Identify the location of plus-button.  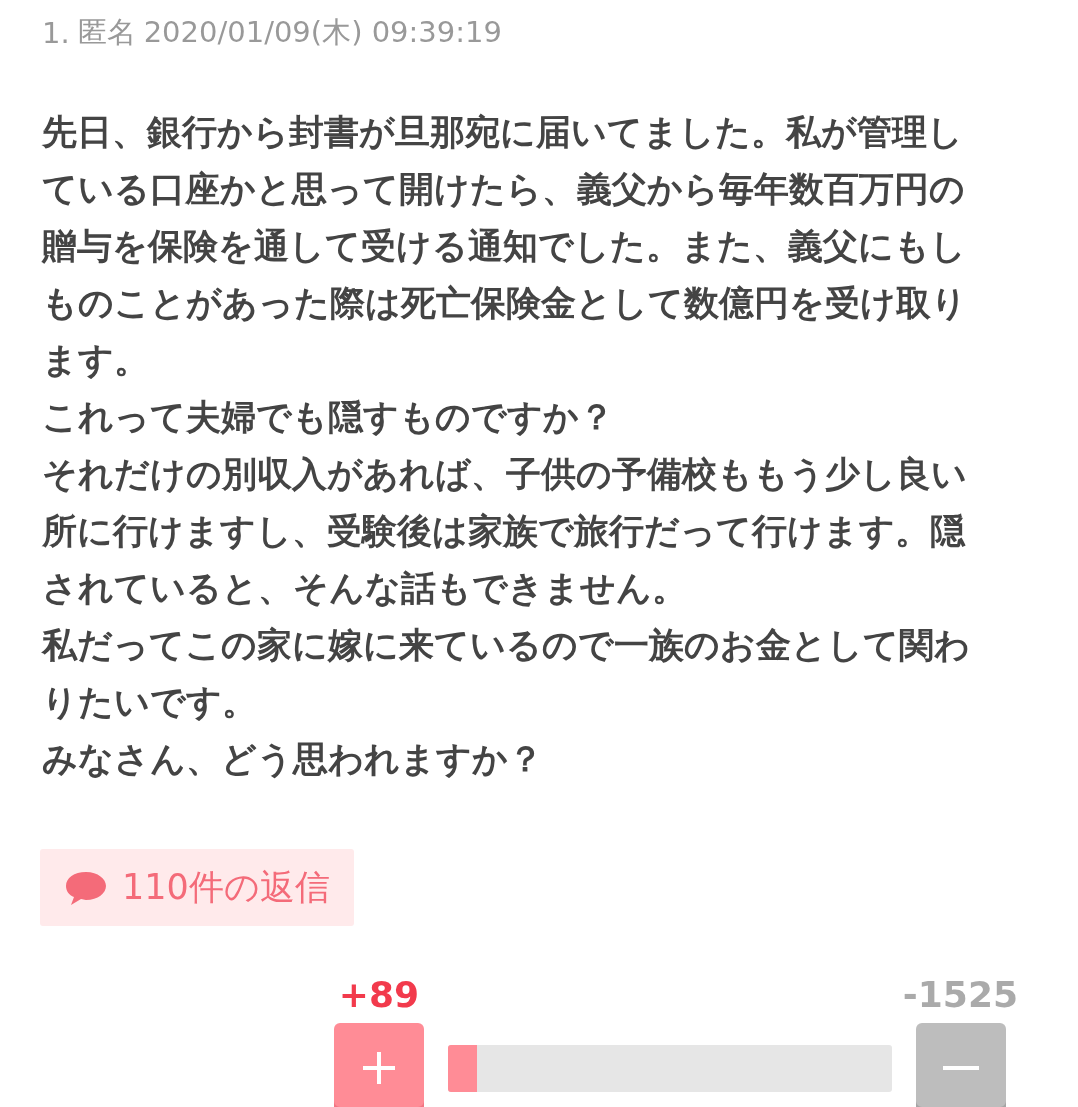
(379, 1065).